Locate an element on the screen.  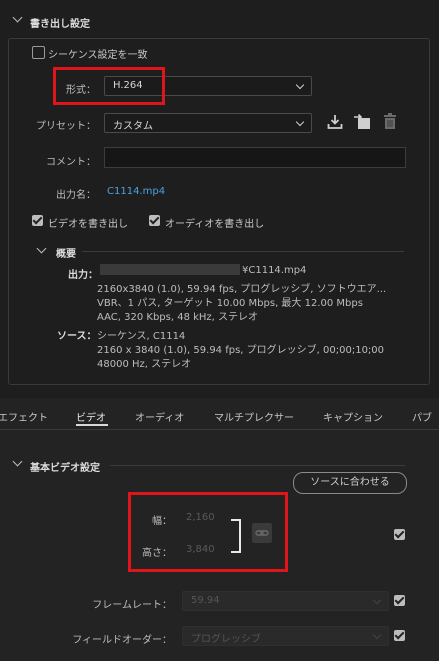
summary-divider is located at coordinates (243, 251).